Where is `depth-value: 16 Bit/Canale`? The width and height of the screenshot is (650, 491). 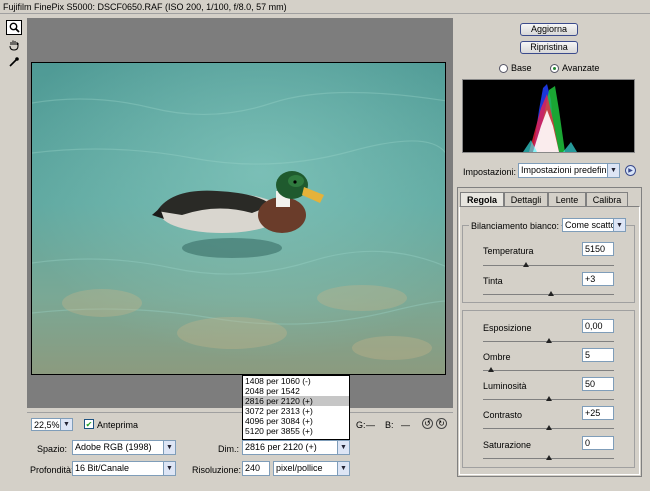 depth-value: 16 Bit/Canale is located at coordinates (102, 468).